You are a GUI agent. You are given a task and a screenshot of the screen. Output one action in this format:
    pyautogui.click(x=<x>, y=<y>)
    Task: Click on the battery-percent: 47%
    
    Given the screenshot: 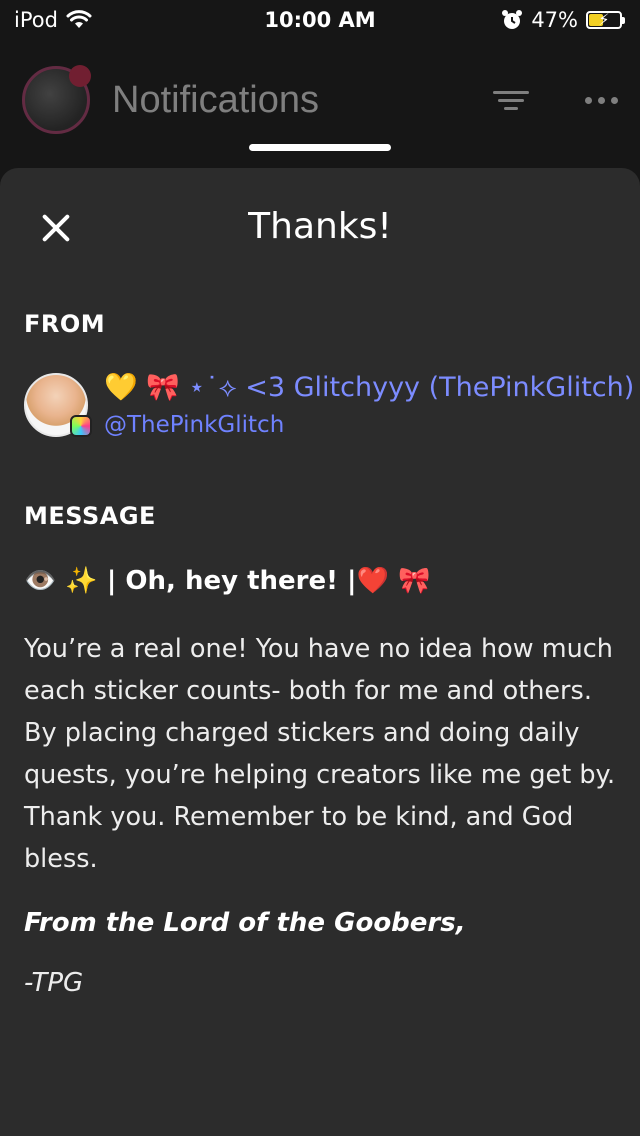 What is the action you would take?
    pyautogui.click(x=554, y=20)
    